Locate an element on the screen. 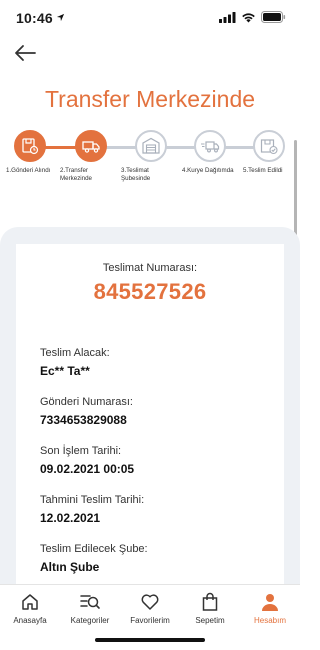  step-teslimat-subesinde: 3.Teslimat Şubesinde is located at coordinates (150, 156).